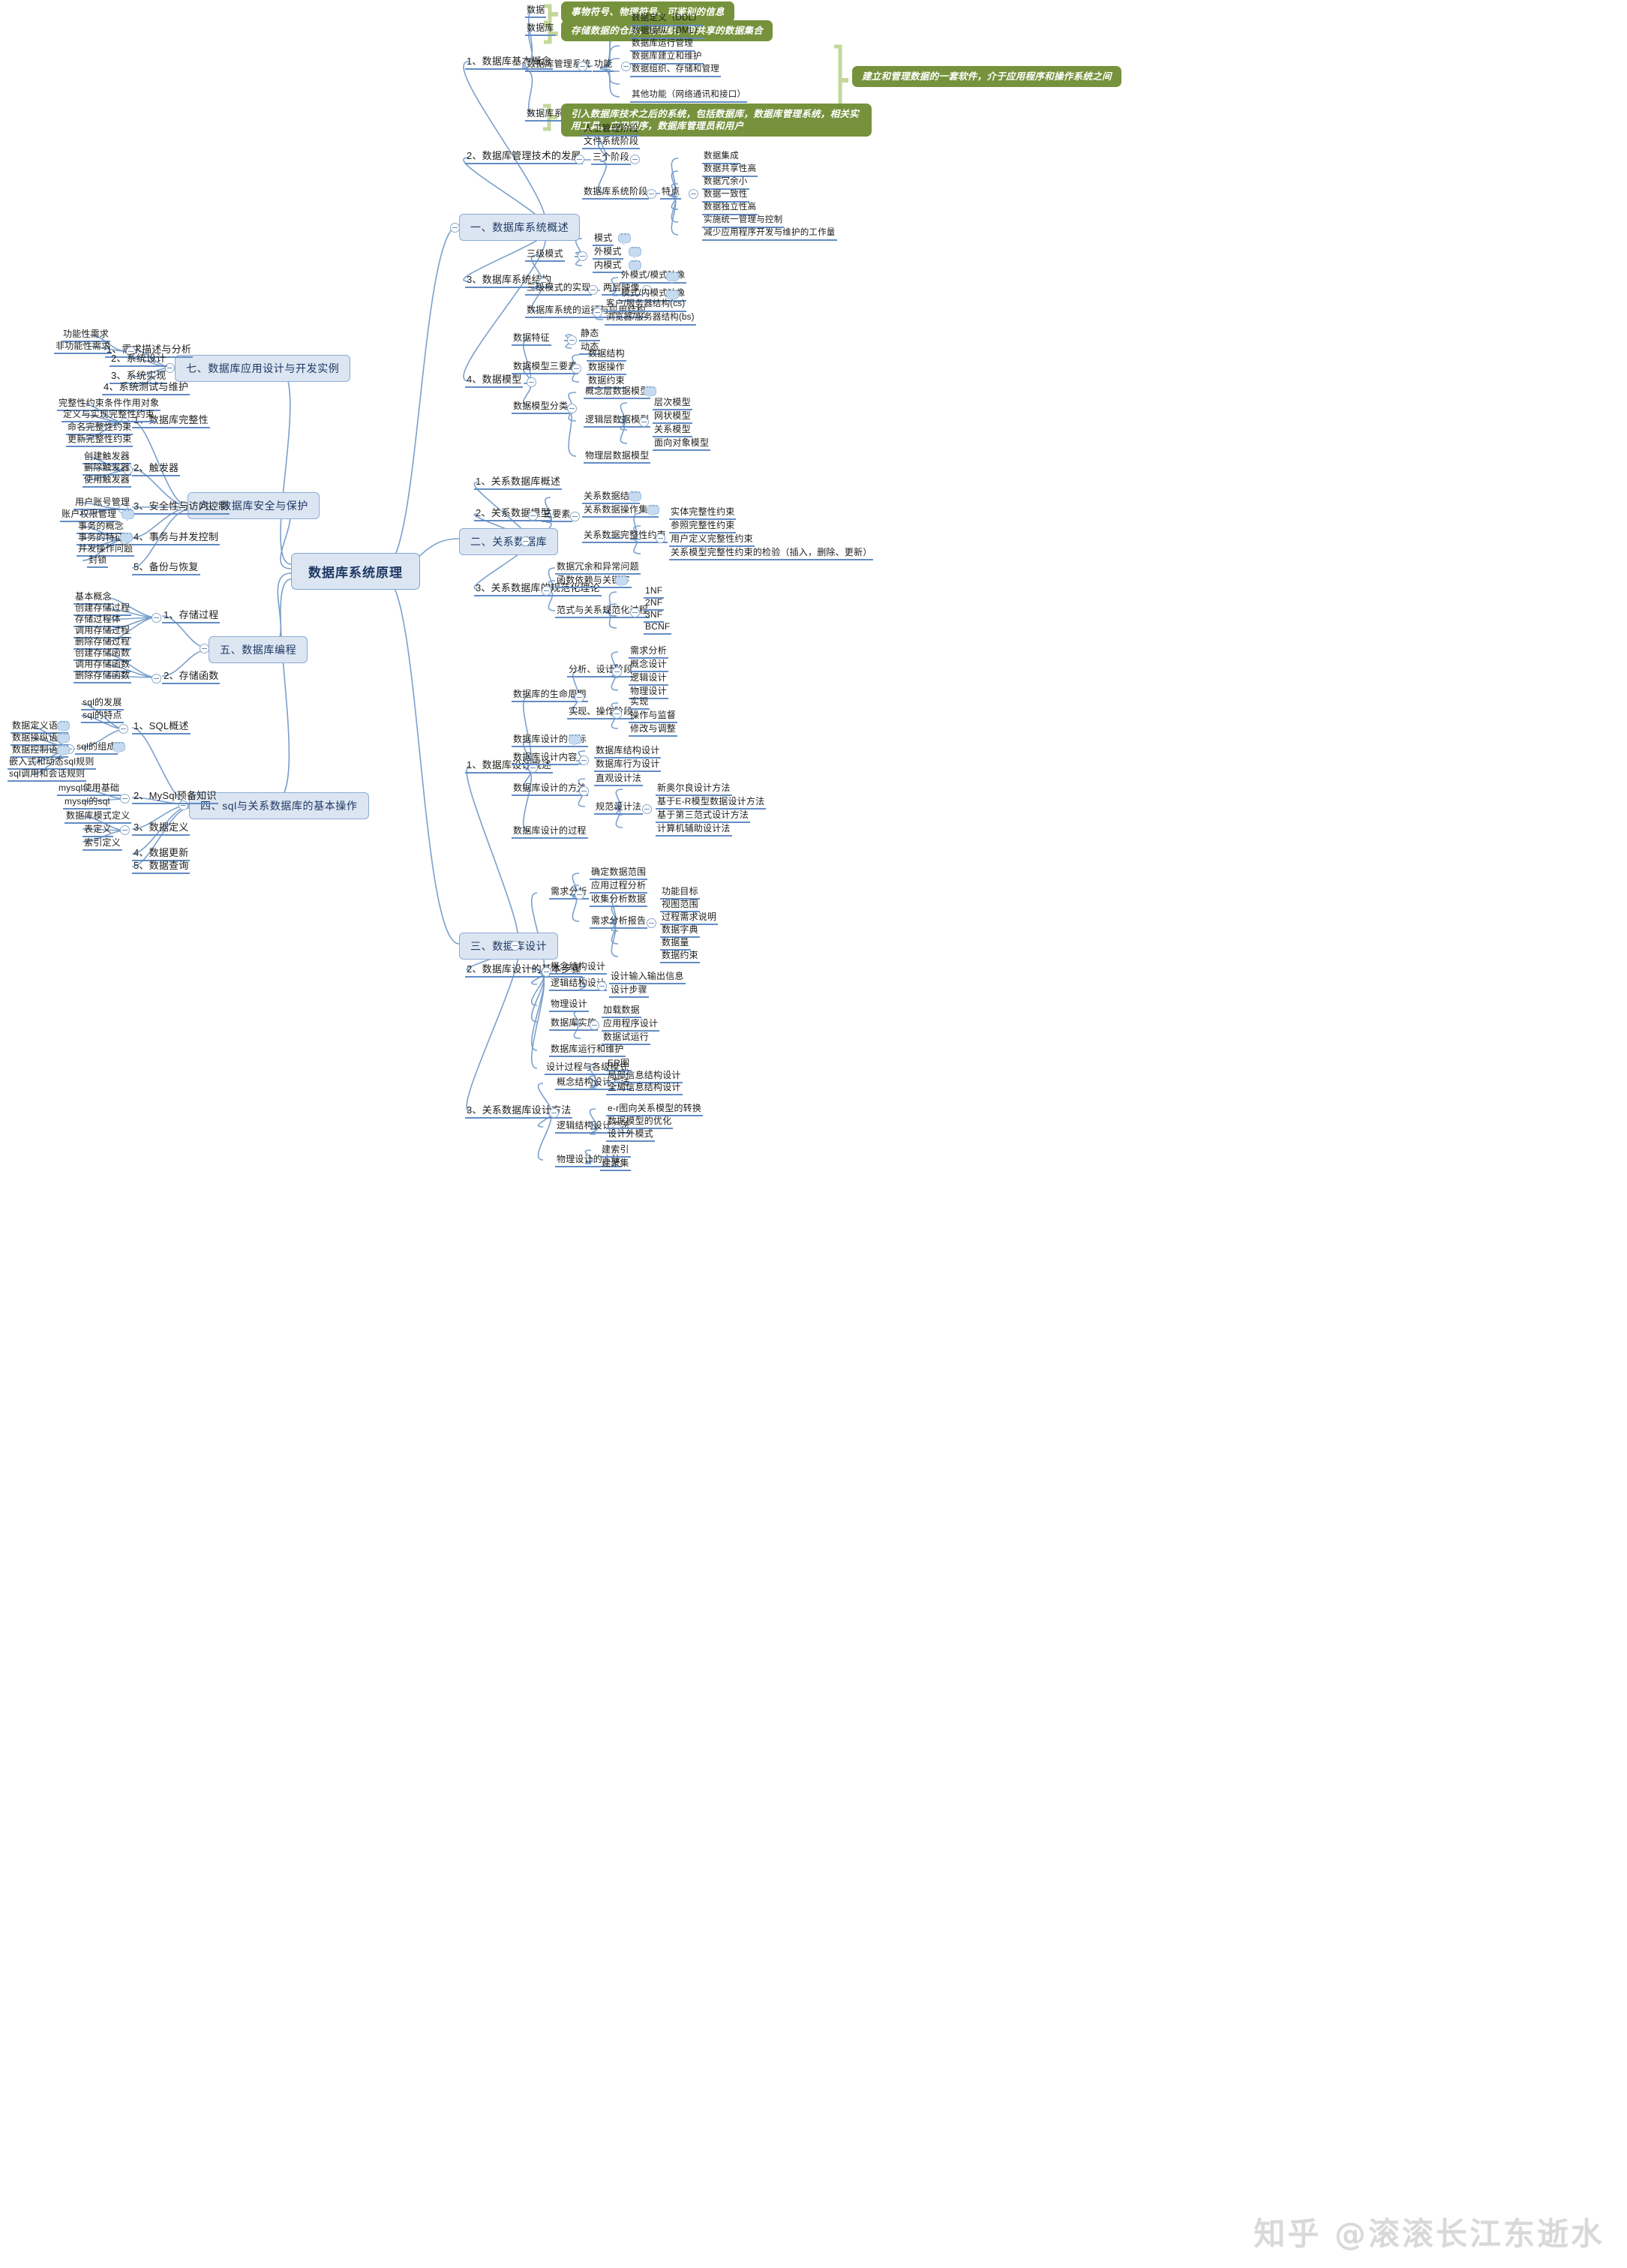 The image size is (1627, 2268). Describe the element at coordinates (647, 977) in the screenshot. I see `node-logicsd-0: 设计输入输出信息` at that location.